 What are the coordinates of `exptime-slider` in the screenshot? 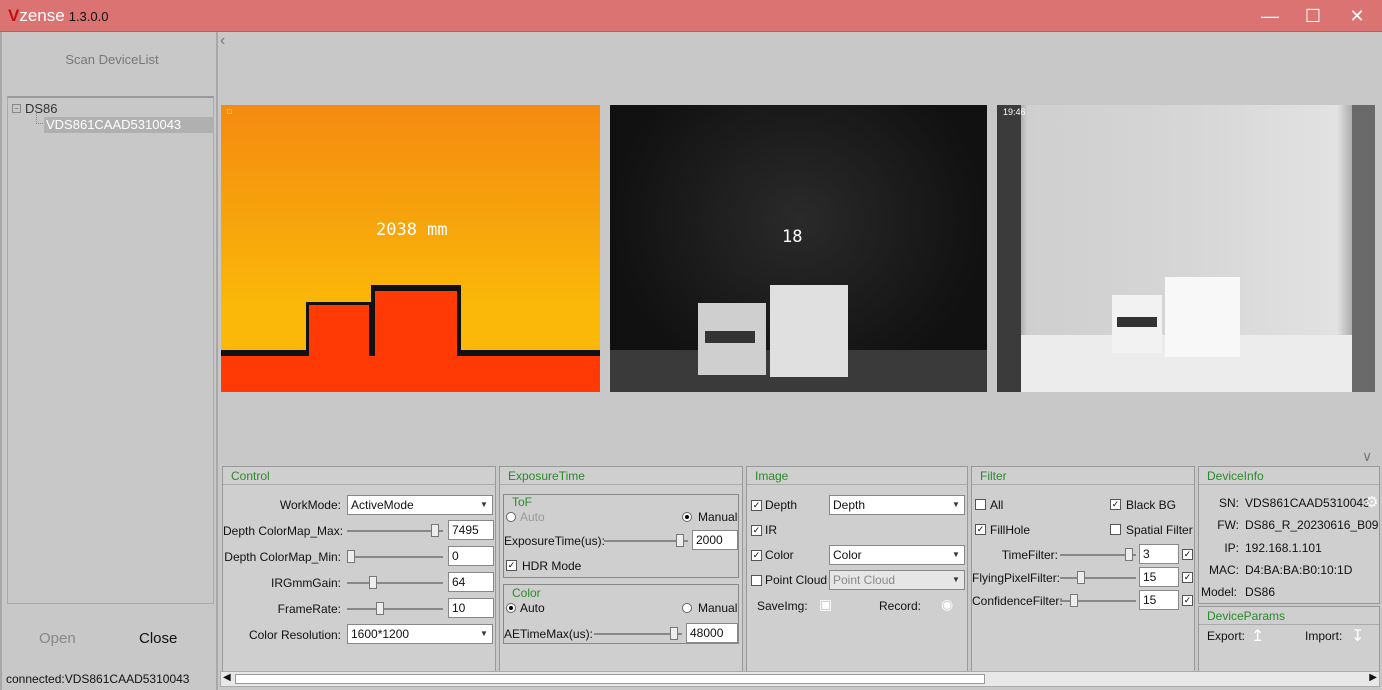 It's located at (646, 540).